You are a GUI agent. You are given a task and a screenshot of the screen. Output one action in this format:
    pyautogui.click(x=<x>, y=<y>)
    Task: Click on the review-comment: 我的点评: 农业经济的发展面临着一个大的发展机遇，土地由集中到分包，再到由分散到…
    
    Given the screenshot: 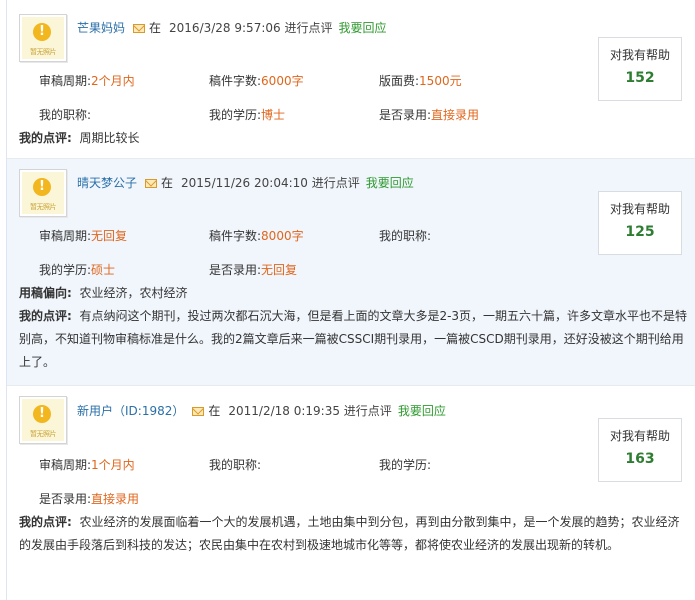 What is the action you would take?
    pyautogui.click(x=349, y=533)
    